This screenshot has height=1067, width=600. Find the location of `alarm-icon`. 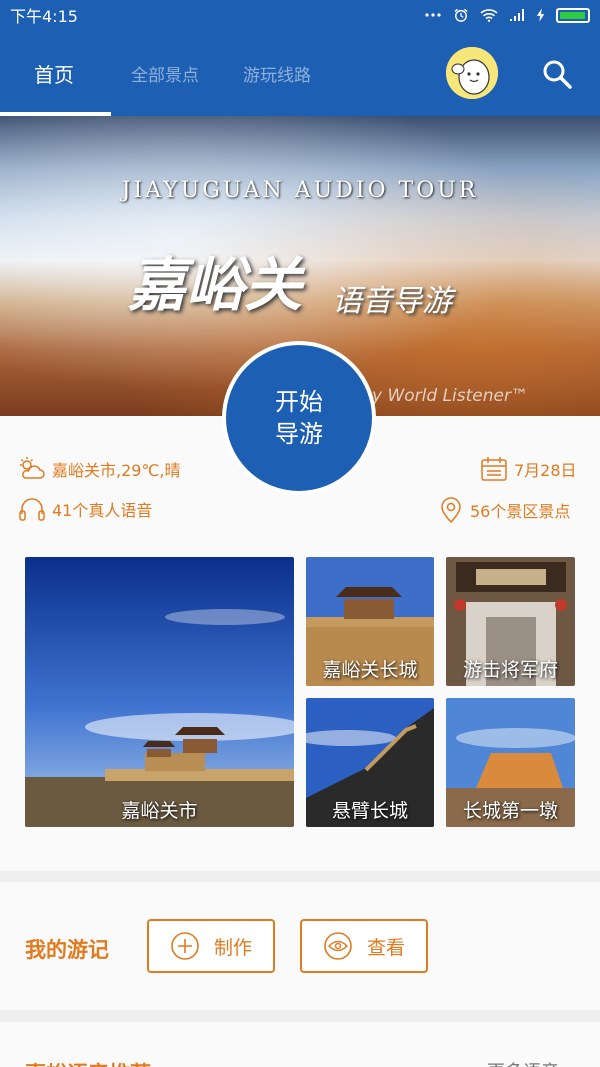

alarm-icon is located at coordinates (461, 15).